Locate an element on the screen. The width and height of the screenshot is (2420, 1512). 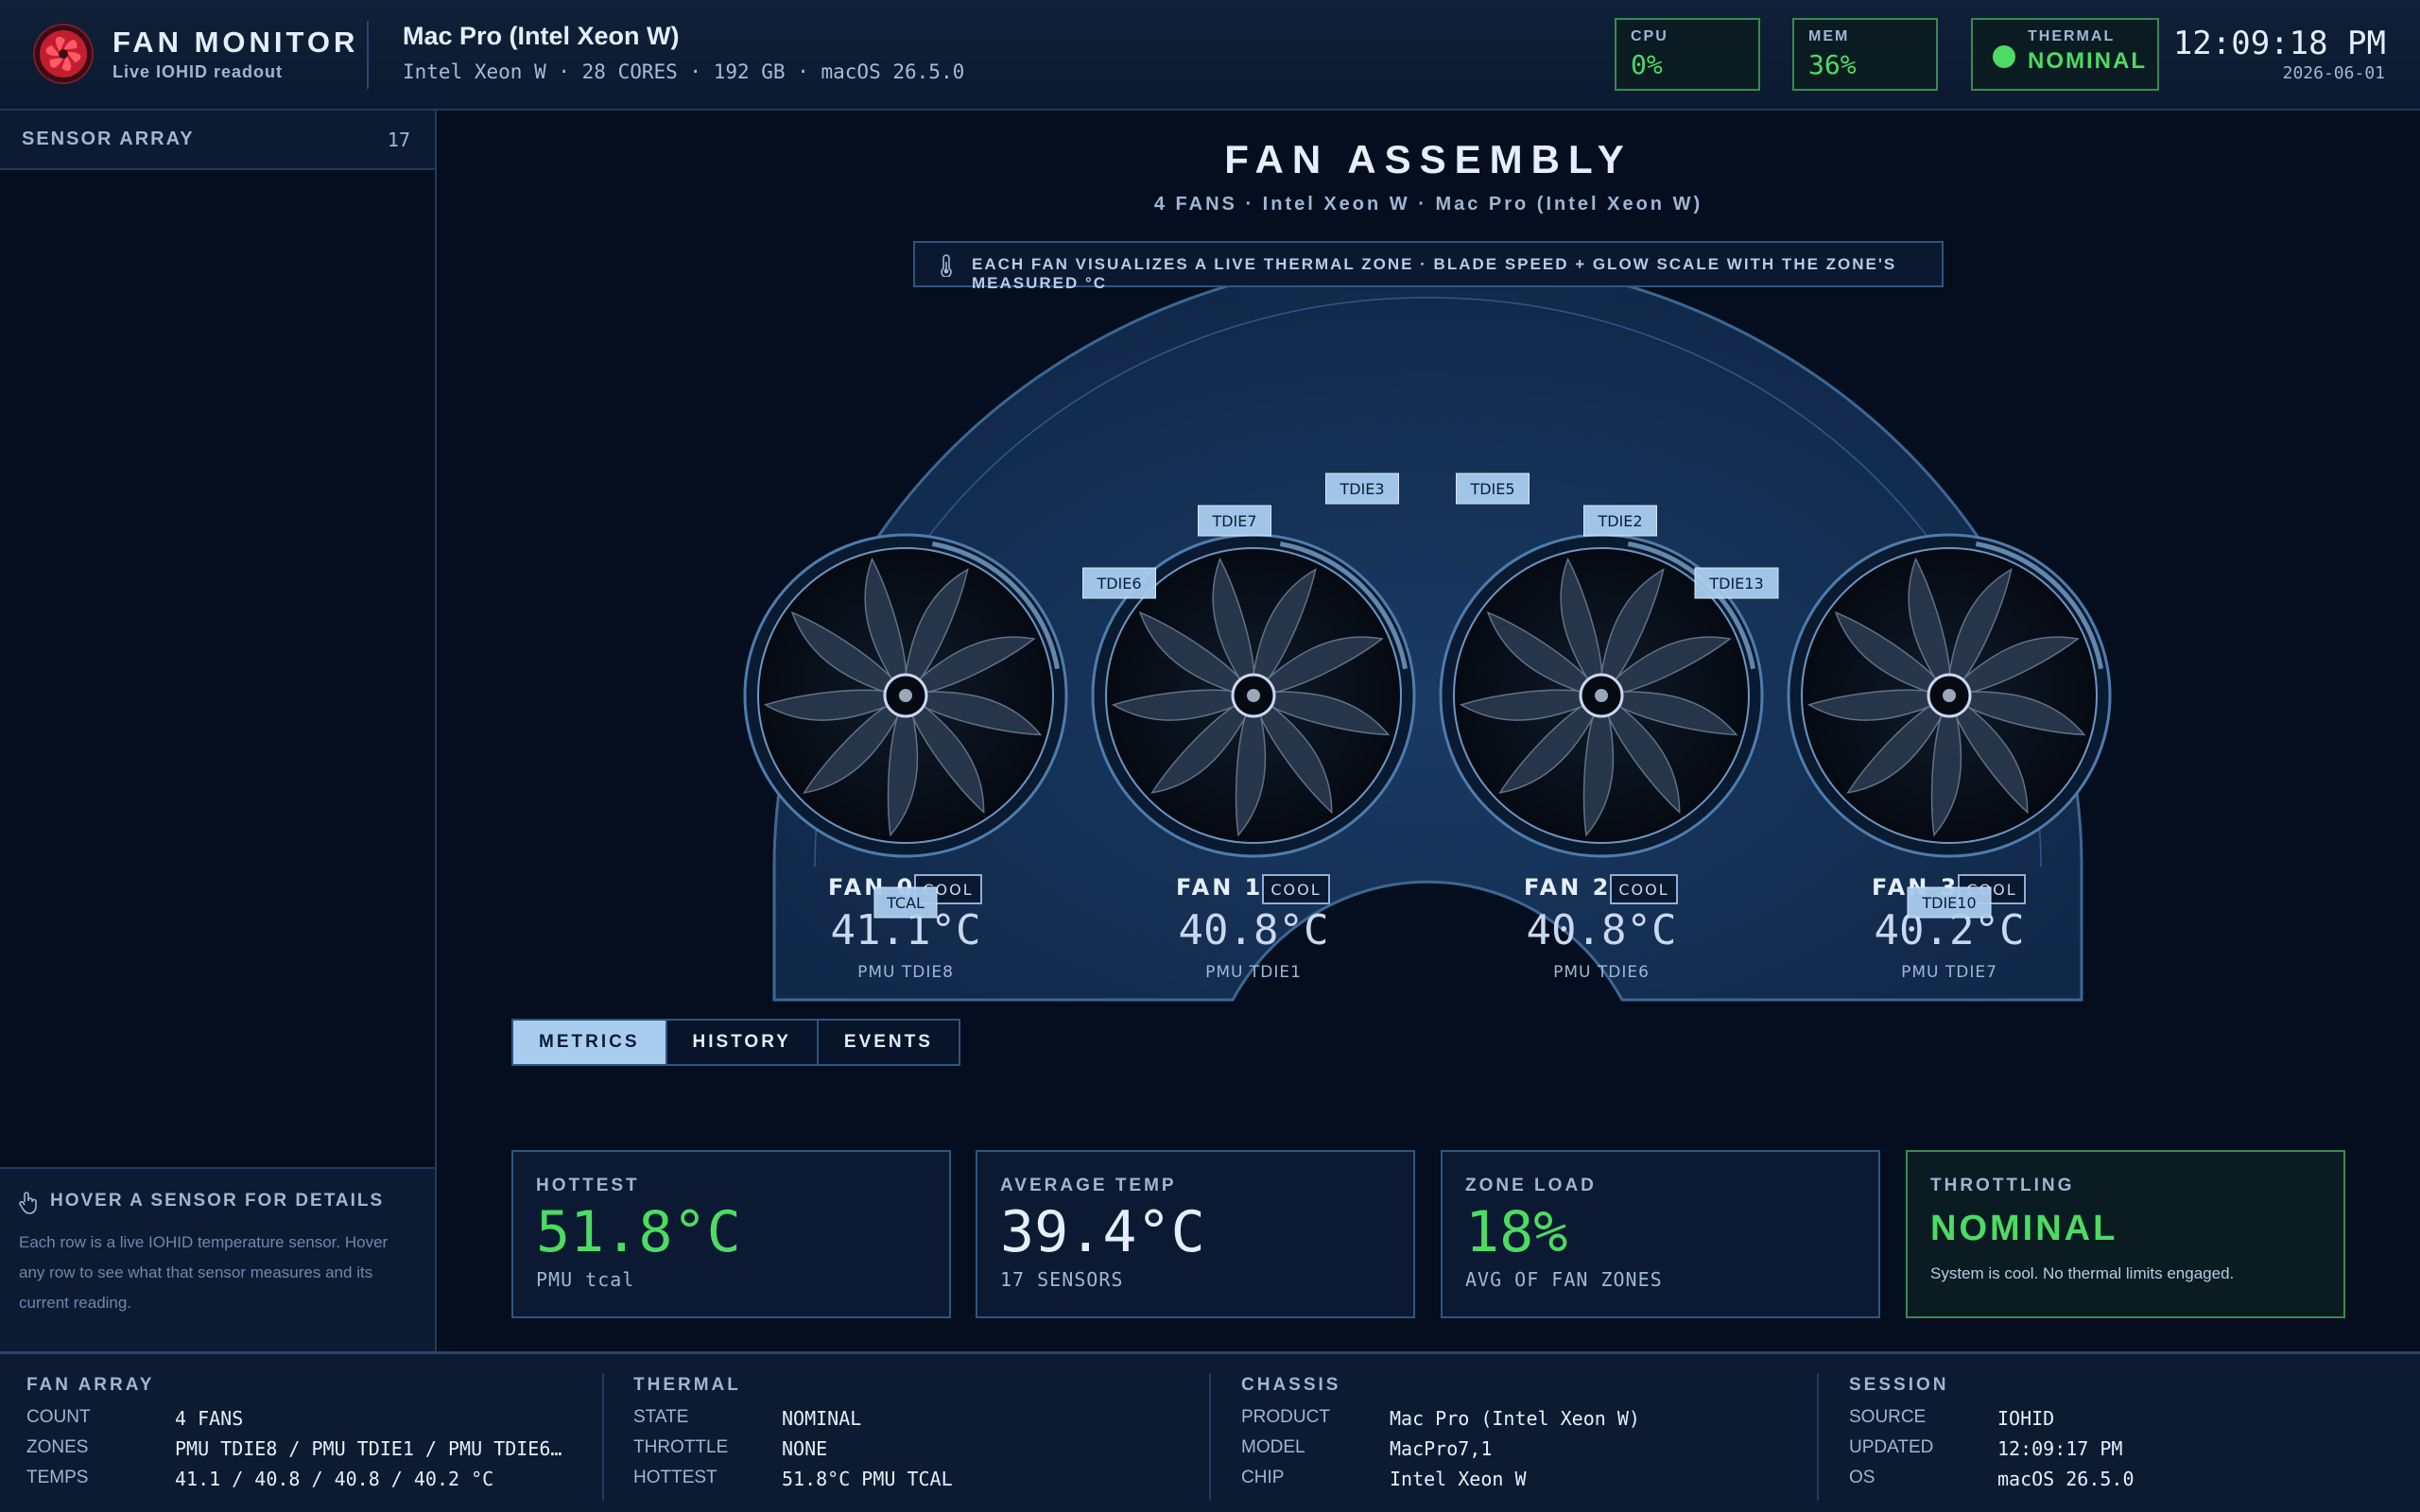
sensor-tag-tdie10: TDIE10 is located at coordinates (1949, 902).